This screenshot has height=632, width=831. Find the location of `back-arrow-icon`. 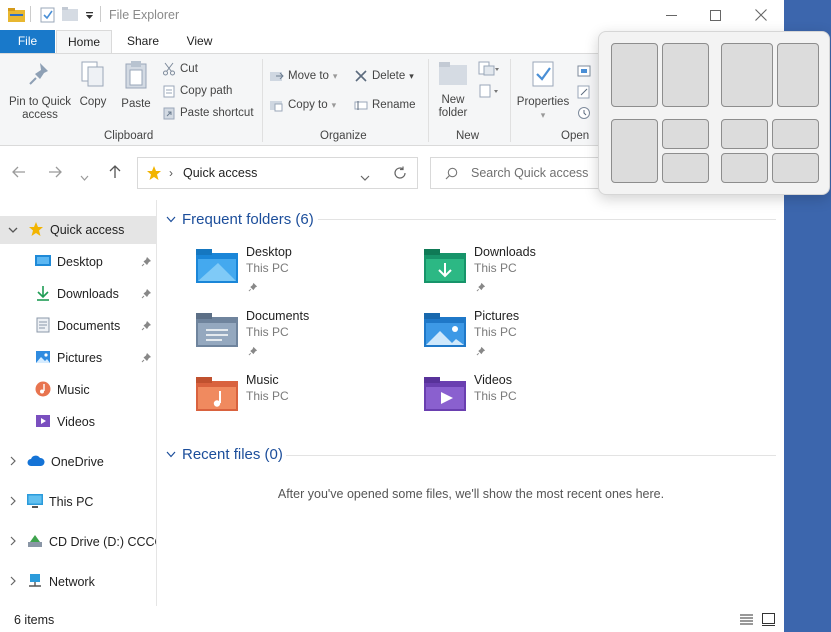

back-arrow-icon is located at coordinates (19, 174).